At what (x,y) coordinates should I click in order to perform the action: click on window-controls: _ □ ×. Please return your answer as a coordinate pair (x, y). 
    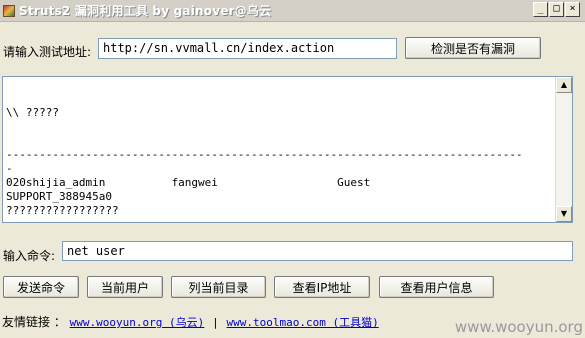
    Looking at the image, I should click on (556, 9).